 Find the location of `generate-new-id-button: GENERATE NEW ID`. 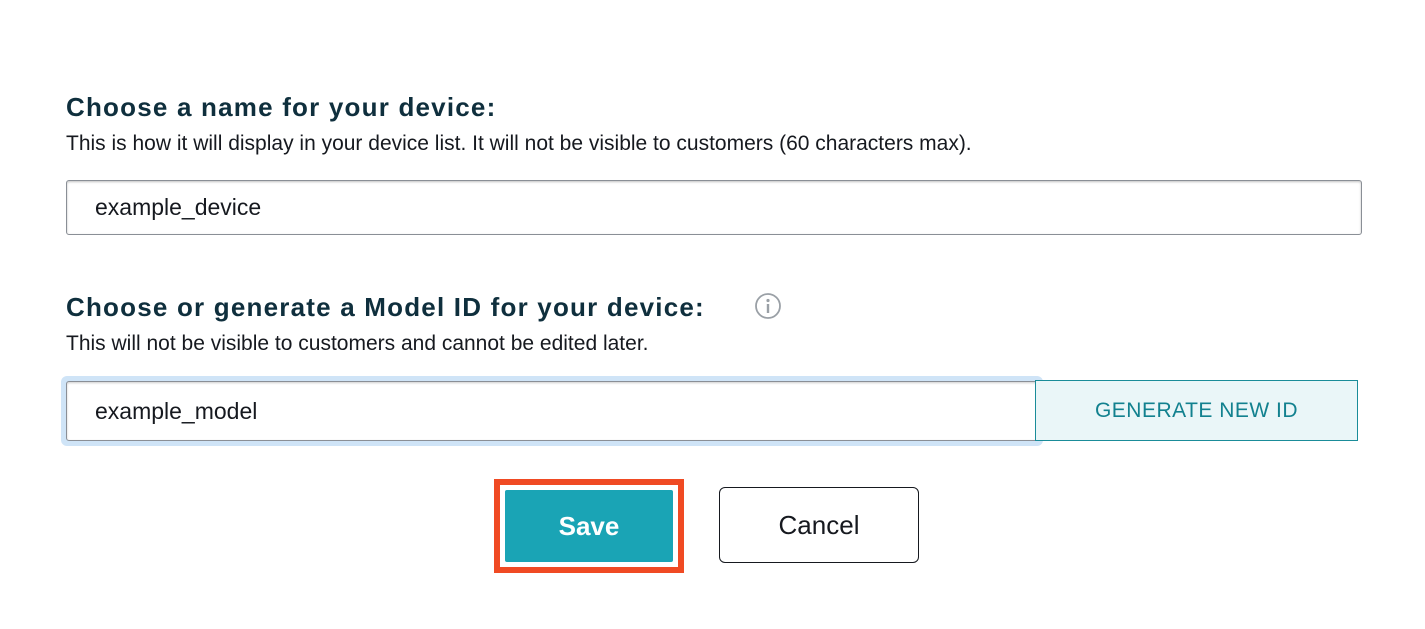

generate-new-id-button: GENERATE NEW ID is located at coordinates (1196, 410).